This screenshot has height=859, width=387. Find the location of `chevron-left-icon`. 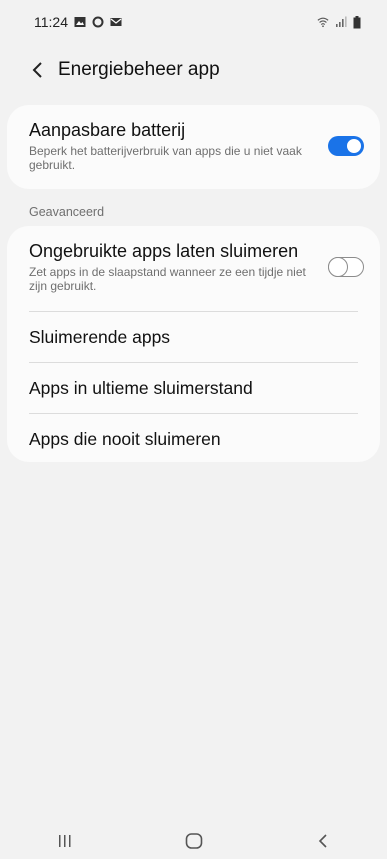

chevron-left-icon is located at coordinates (37, 70).